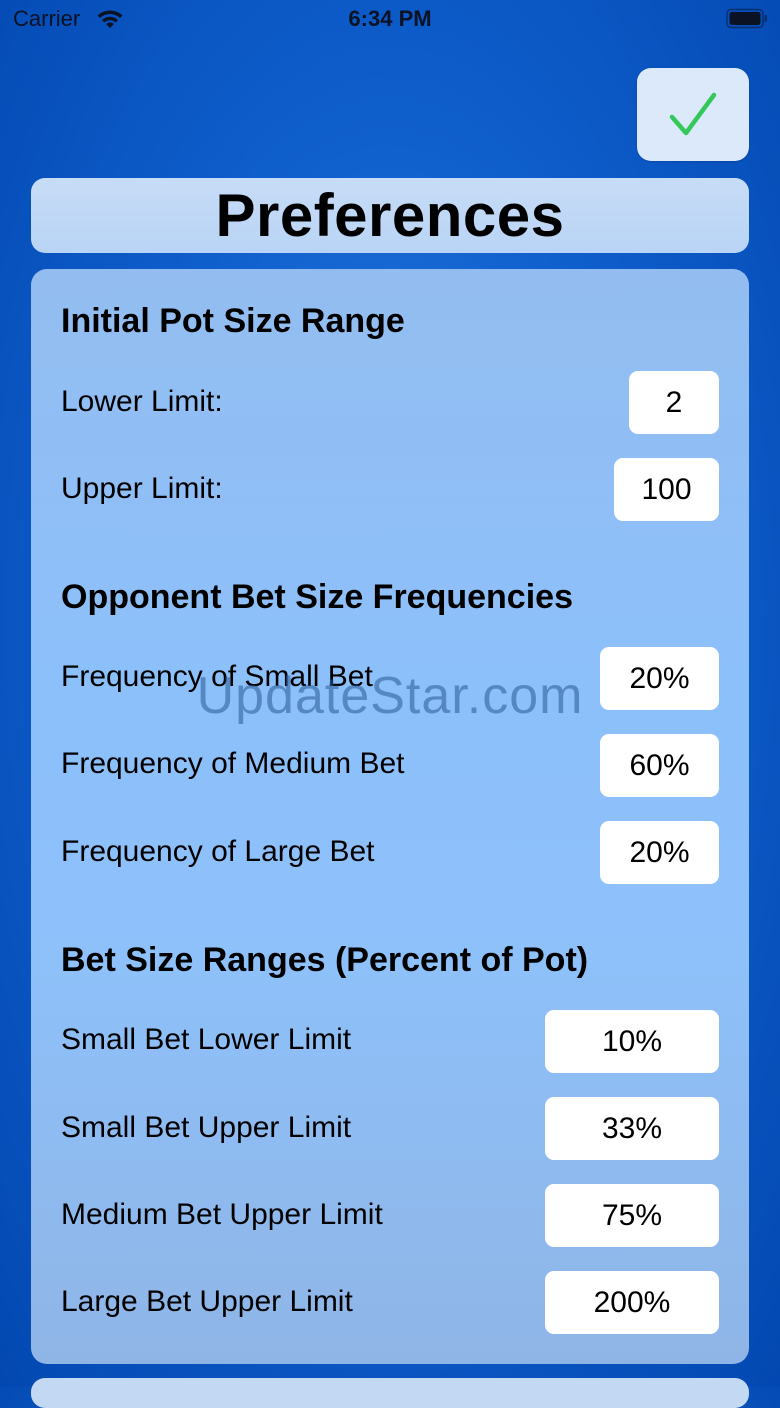 The image size is (780, 1408). I want to click on medium-bet-frequency-field: 60%, so click(659, 765).